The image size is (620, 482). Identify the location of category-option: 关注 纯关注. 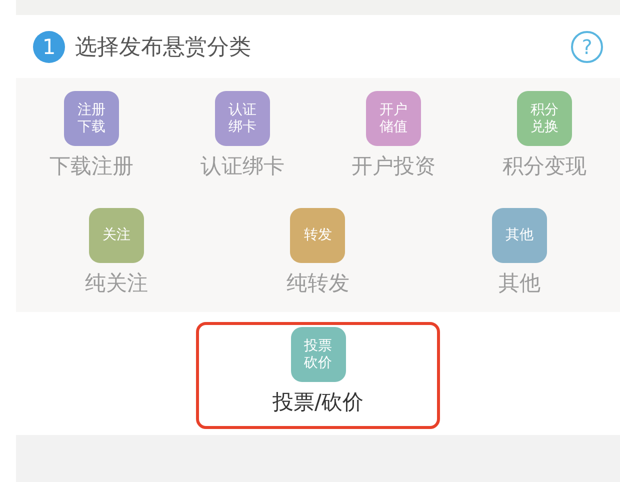
(117, 252).